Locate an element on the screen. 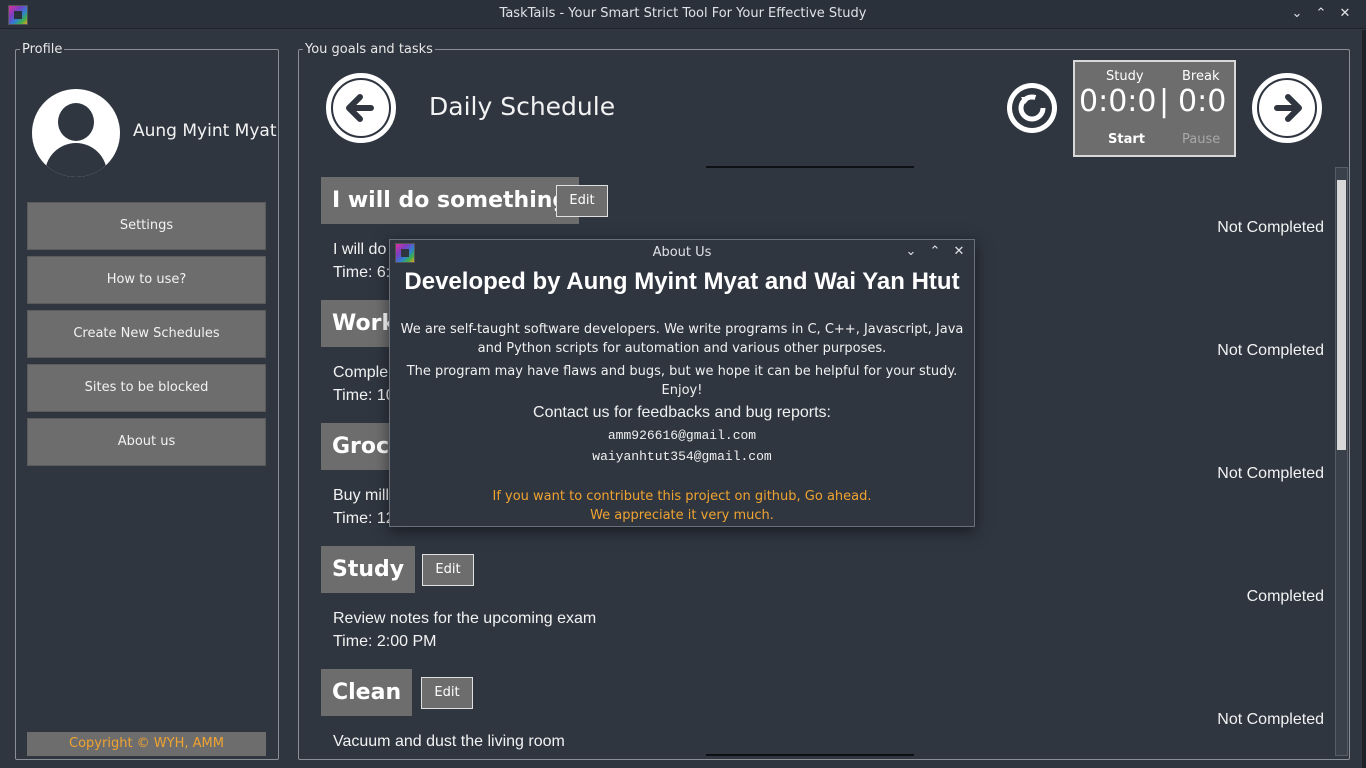  reset-timer-button is located at coordinates (1032, 108).